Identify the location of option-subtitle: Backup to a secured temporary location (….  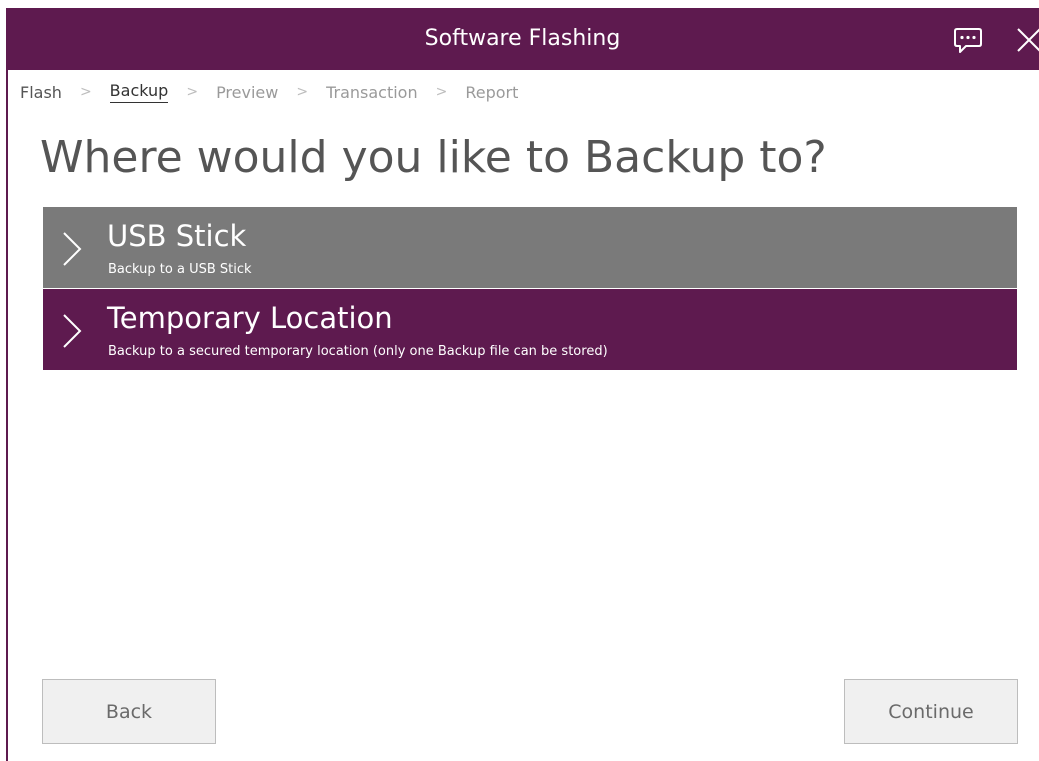
(358, 351).